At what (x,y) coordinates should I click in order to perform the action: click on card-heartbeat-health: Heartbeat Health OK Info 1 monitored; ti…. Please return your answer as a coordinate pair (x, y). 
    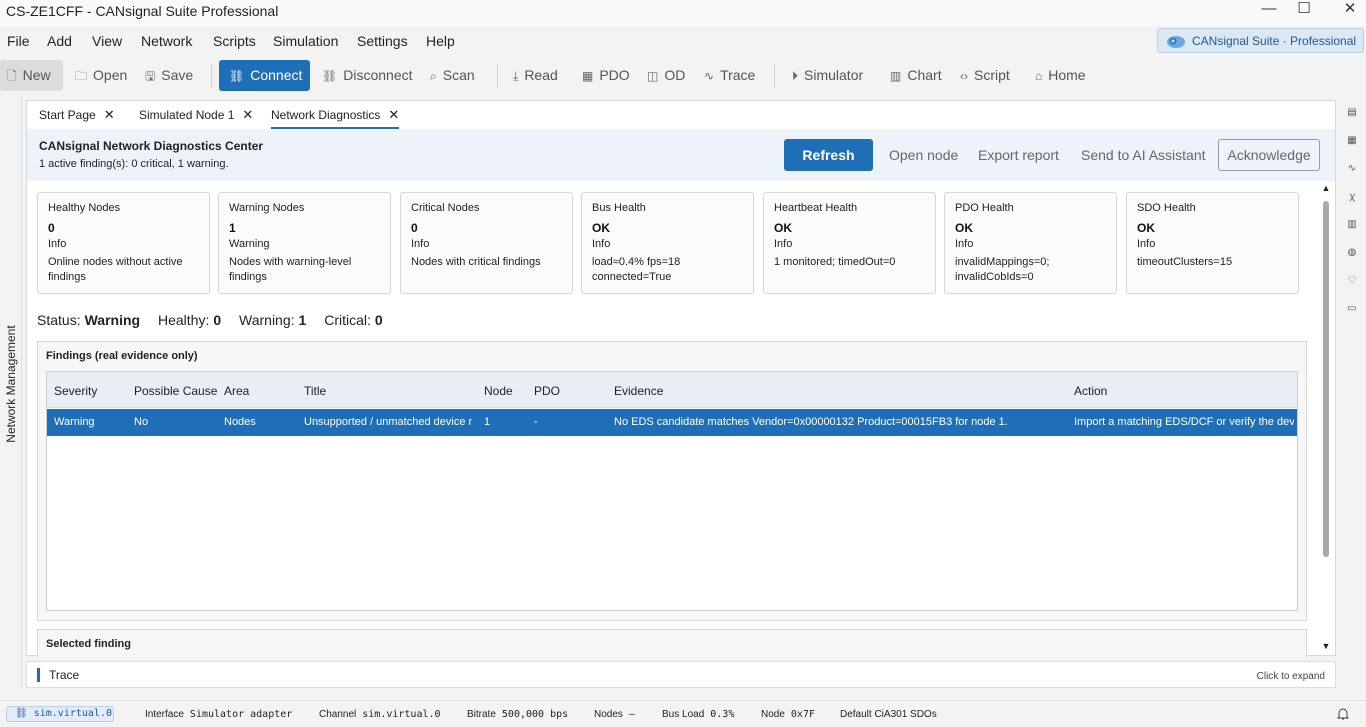
    Looking at the image, I should click on (849, 243).